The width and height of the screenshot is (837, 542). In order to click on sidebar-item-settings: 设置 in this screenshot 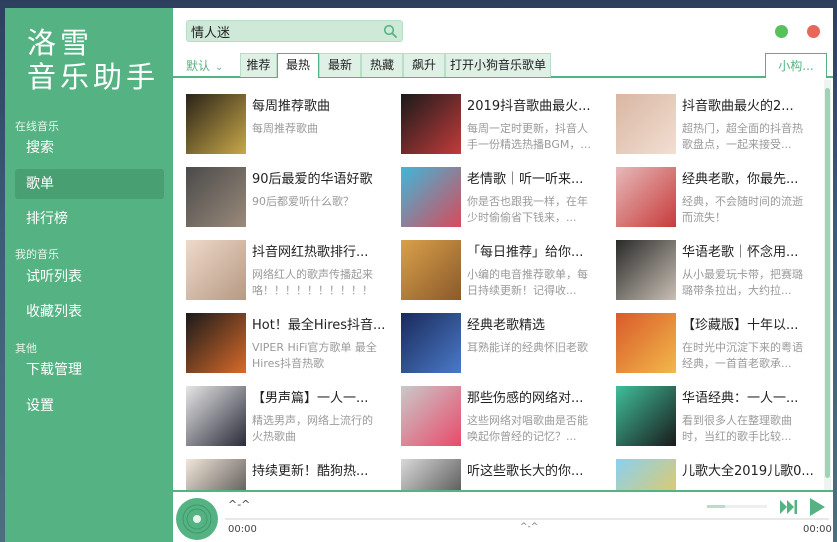, I will do `click(89, 406)`.